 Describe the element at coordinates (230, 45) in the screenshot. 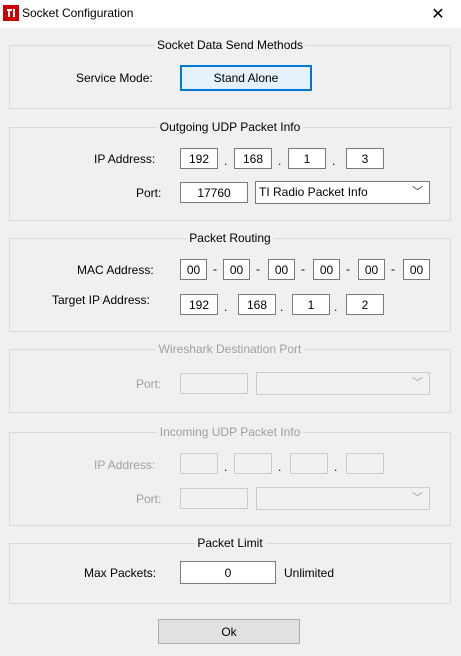

I see `send-methods-title: Socket Data Send Methods` at that location.